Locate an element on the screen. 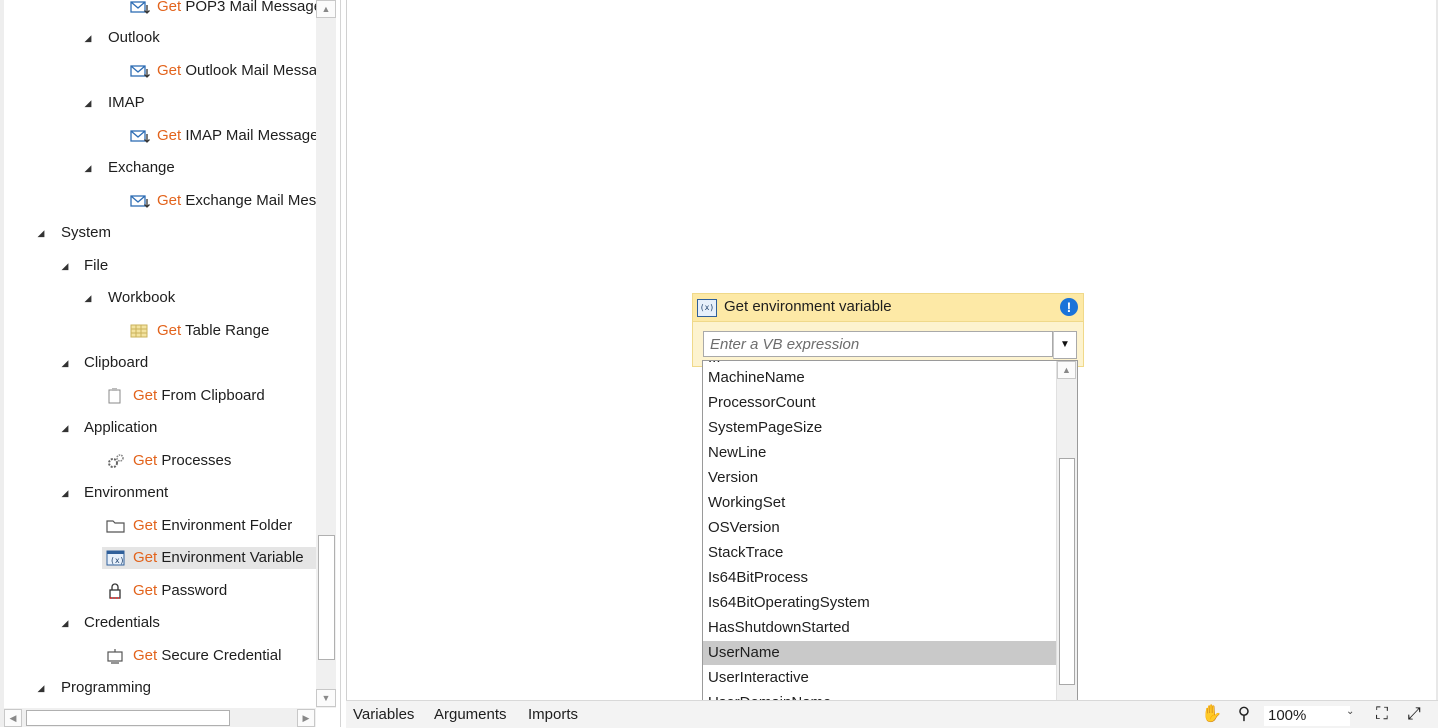  tree-group-workbook: ◢ Workbook is located at coordinates (160, 298).